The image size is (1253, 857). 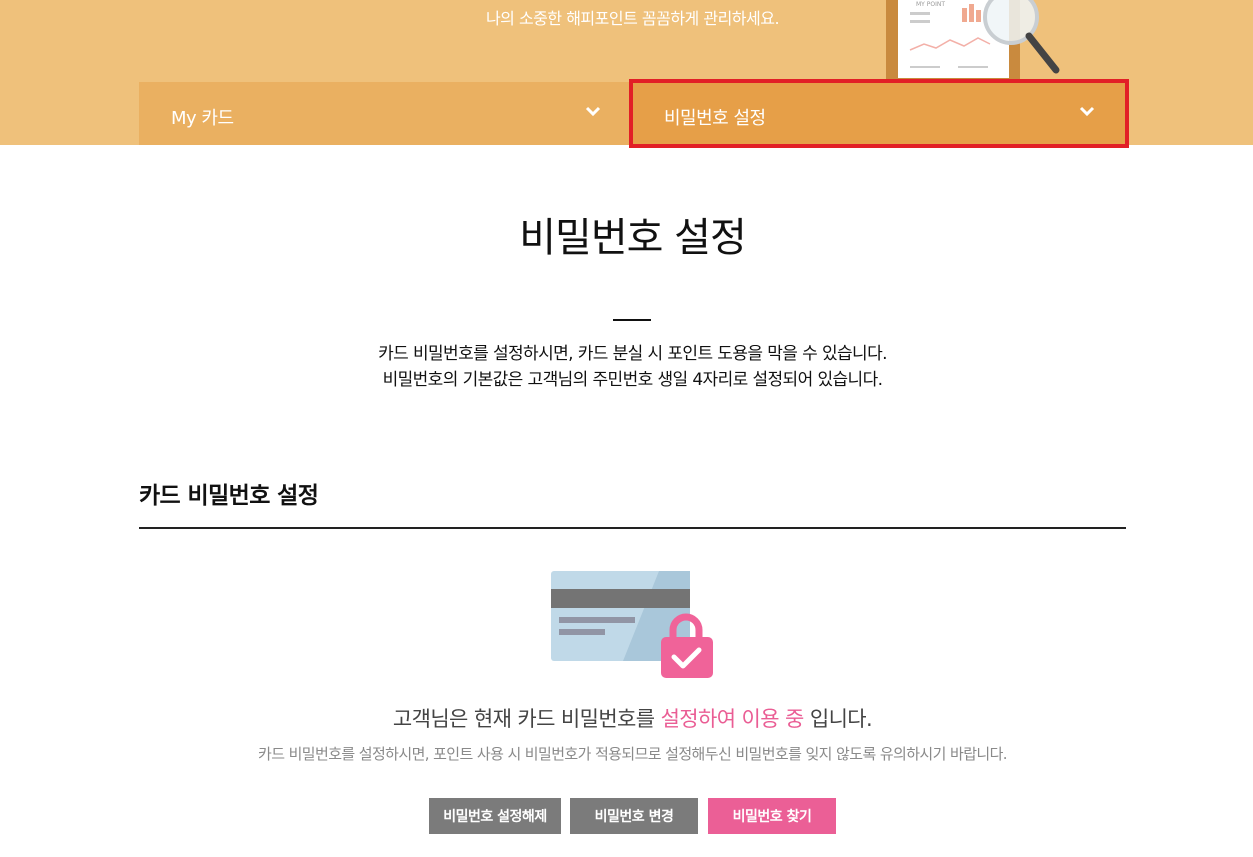 What do you see at coordinates (632, 528) in the screenshot?
I see `section-divider` at bounding box center [632, 528].